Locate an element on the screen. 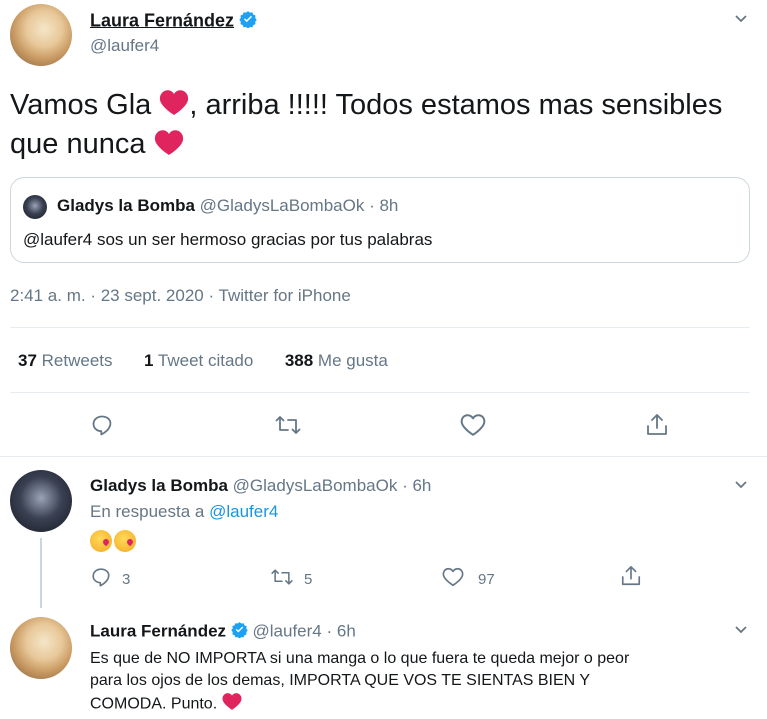  quoted-time: · 8h is located at coordinates (384, 205).